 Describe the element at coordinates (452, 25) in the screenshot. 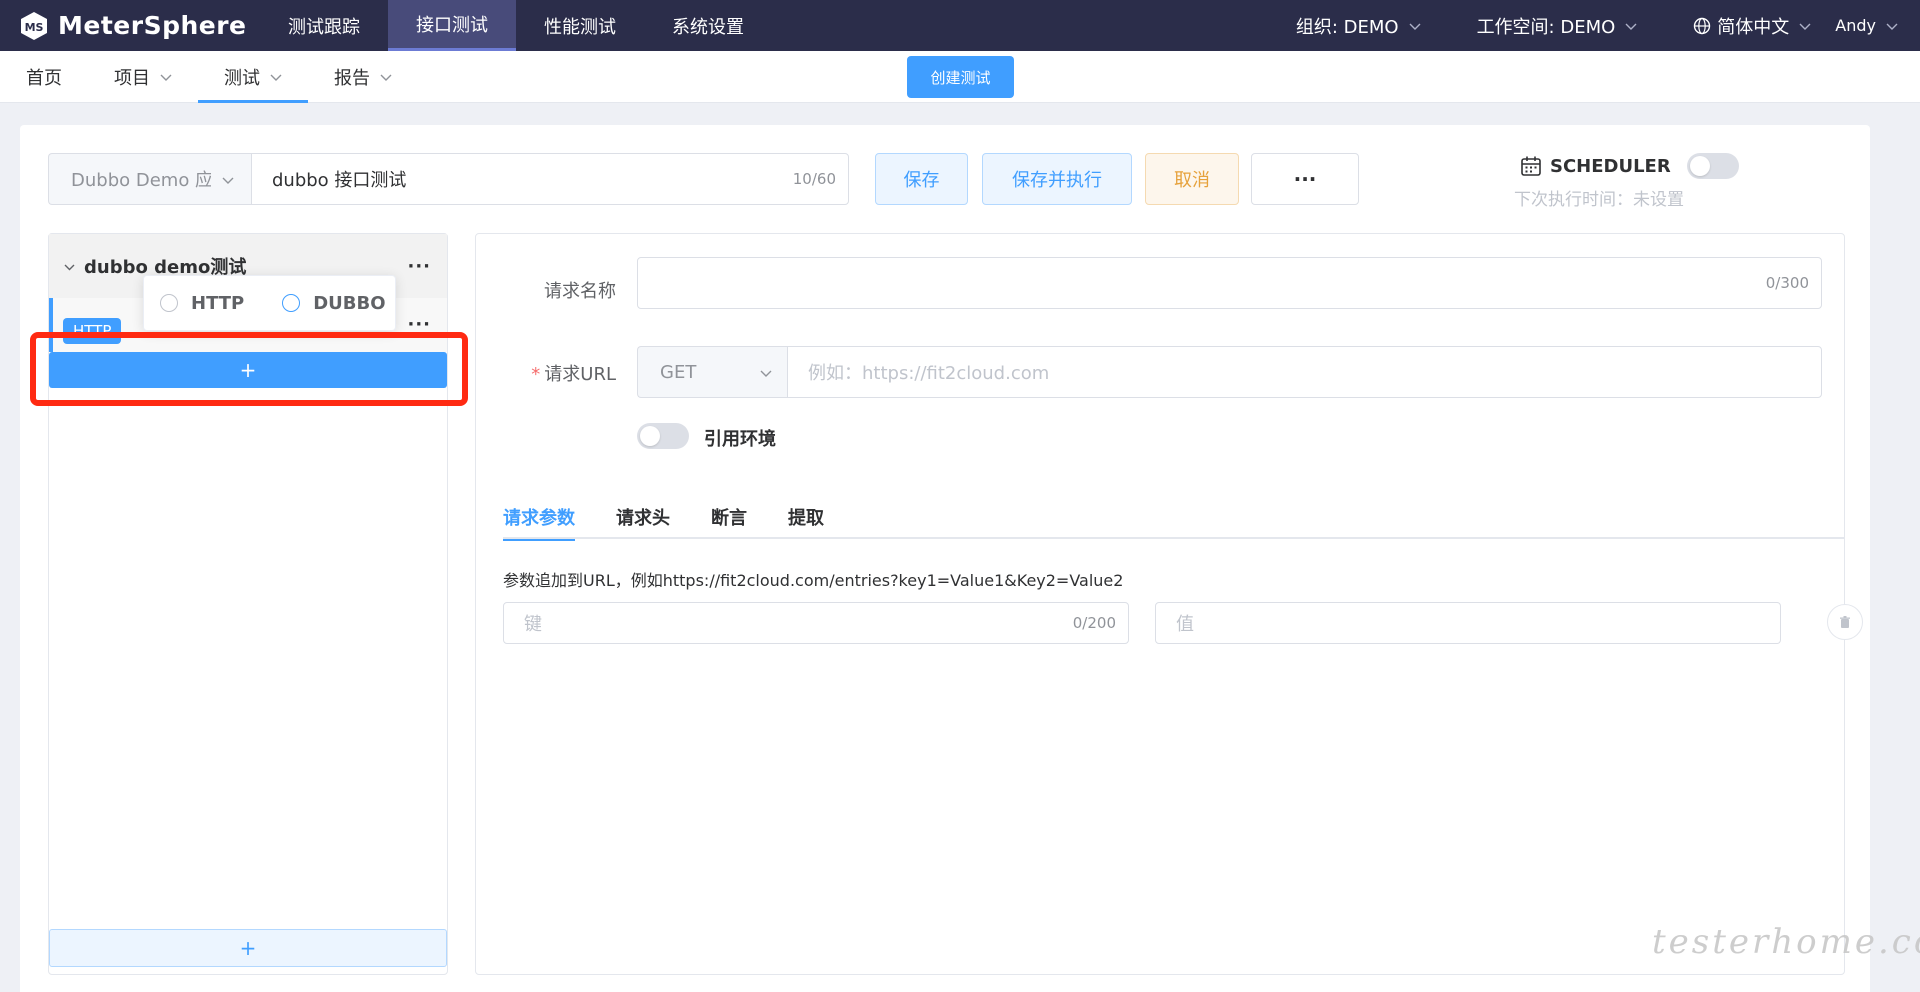

I see `top-nav-api-test: 接口测试` at that location.